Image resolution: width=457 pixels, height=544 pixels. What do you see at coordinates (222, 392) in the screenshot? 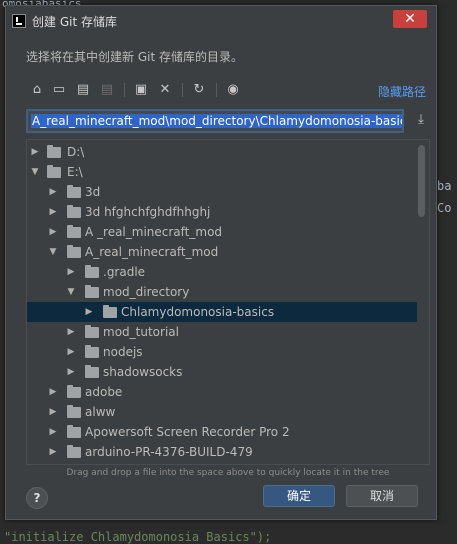
I see `tree-row: ▶ adobe` at bounding box center [222, 392].